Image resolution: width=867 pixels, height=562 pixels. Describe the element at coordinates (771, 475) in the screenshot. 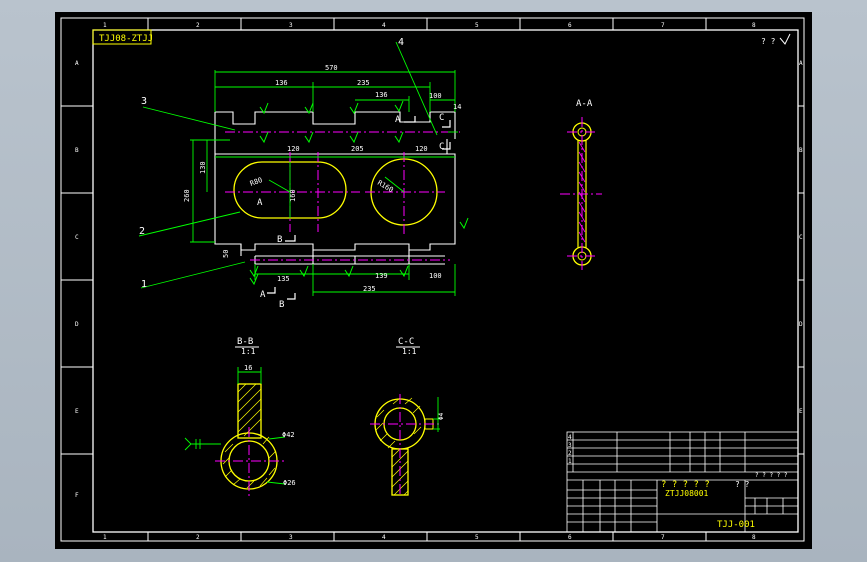

I see `tb-scale-text: ? ? ? ? ?` at that location.